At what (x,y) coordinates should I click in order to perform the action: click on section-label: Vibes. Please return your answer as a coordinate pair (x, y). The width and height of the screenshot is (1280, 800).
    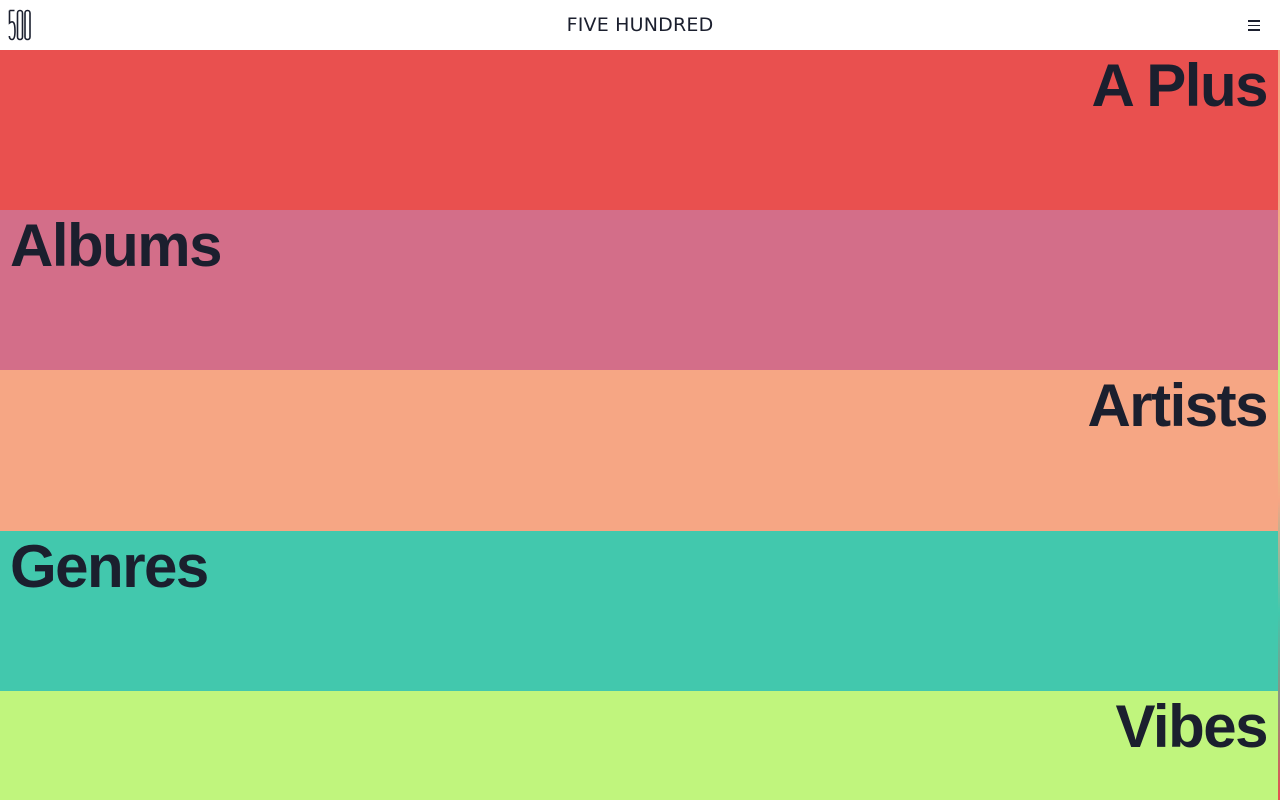
    Looking at the image, I should click on (1192, 726).